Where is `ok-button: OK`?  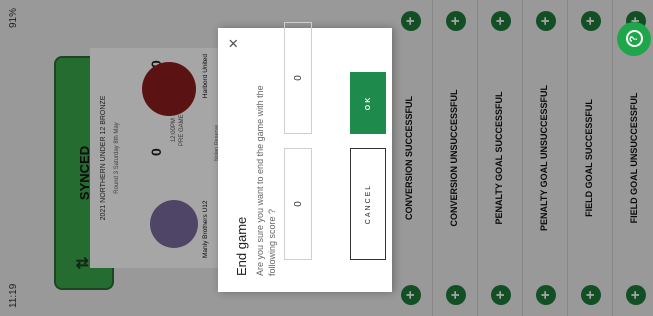
ok-button: OK is located at coordinates (368, 103).